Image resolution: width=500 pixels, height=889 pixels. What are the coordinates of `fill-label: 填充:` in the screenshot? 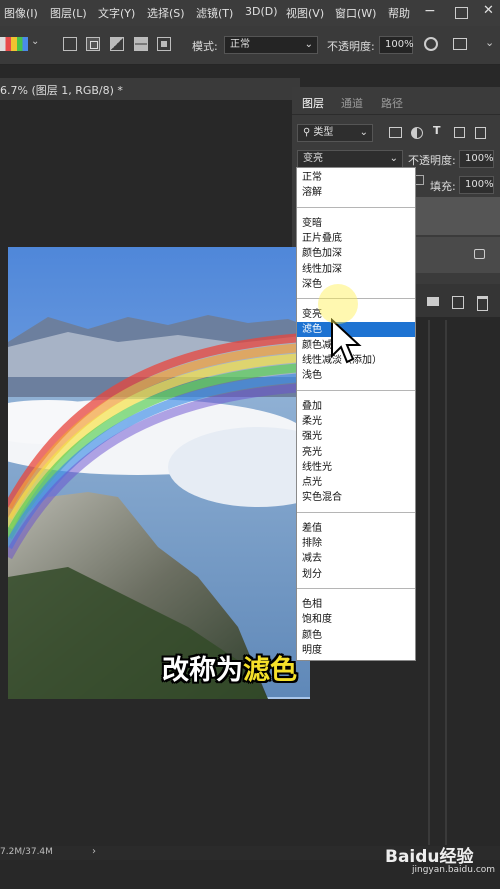 It's located at (443, 186).